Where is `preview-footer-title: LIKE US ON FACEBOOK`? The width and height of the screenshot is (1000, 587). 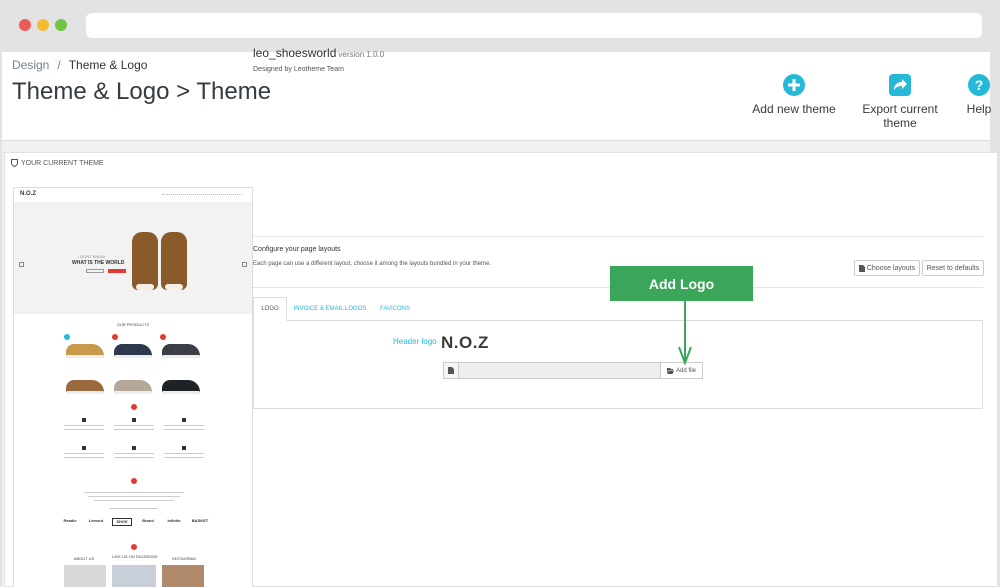 preview-footer-title: LIKE US ON FACEBOOK is located at coordinates (135, 556).